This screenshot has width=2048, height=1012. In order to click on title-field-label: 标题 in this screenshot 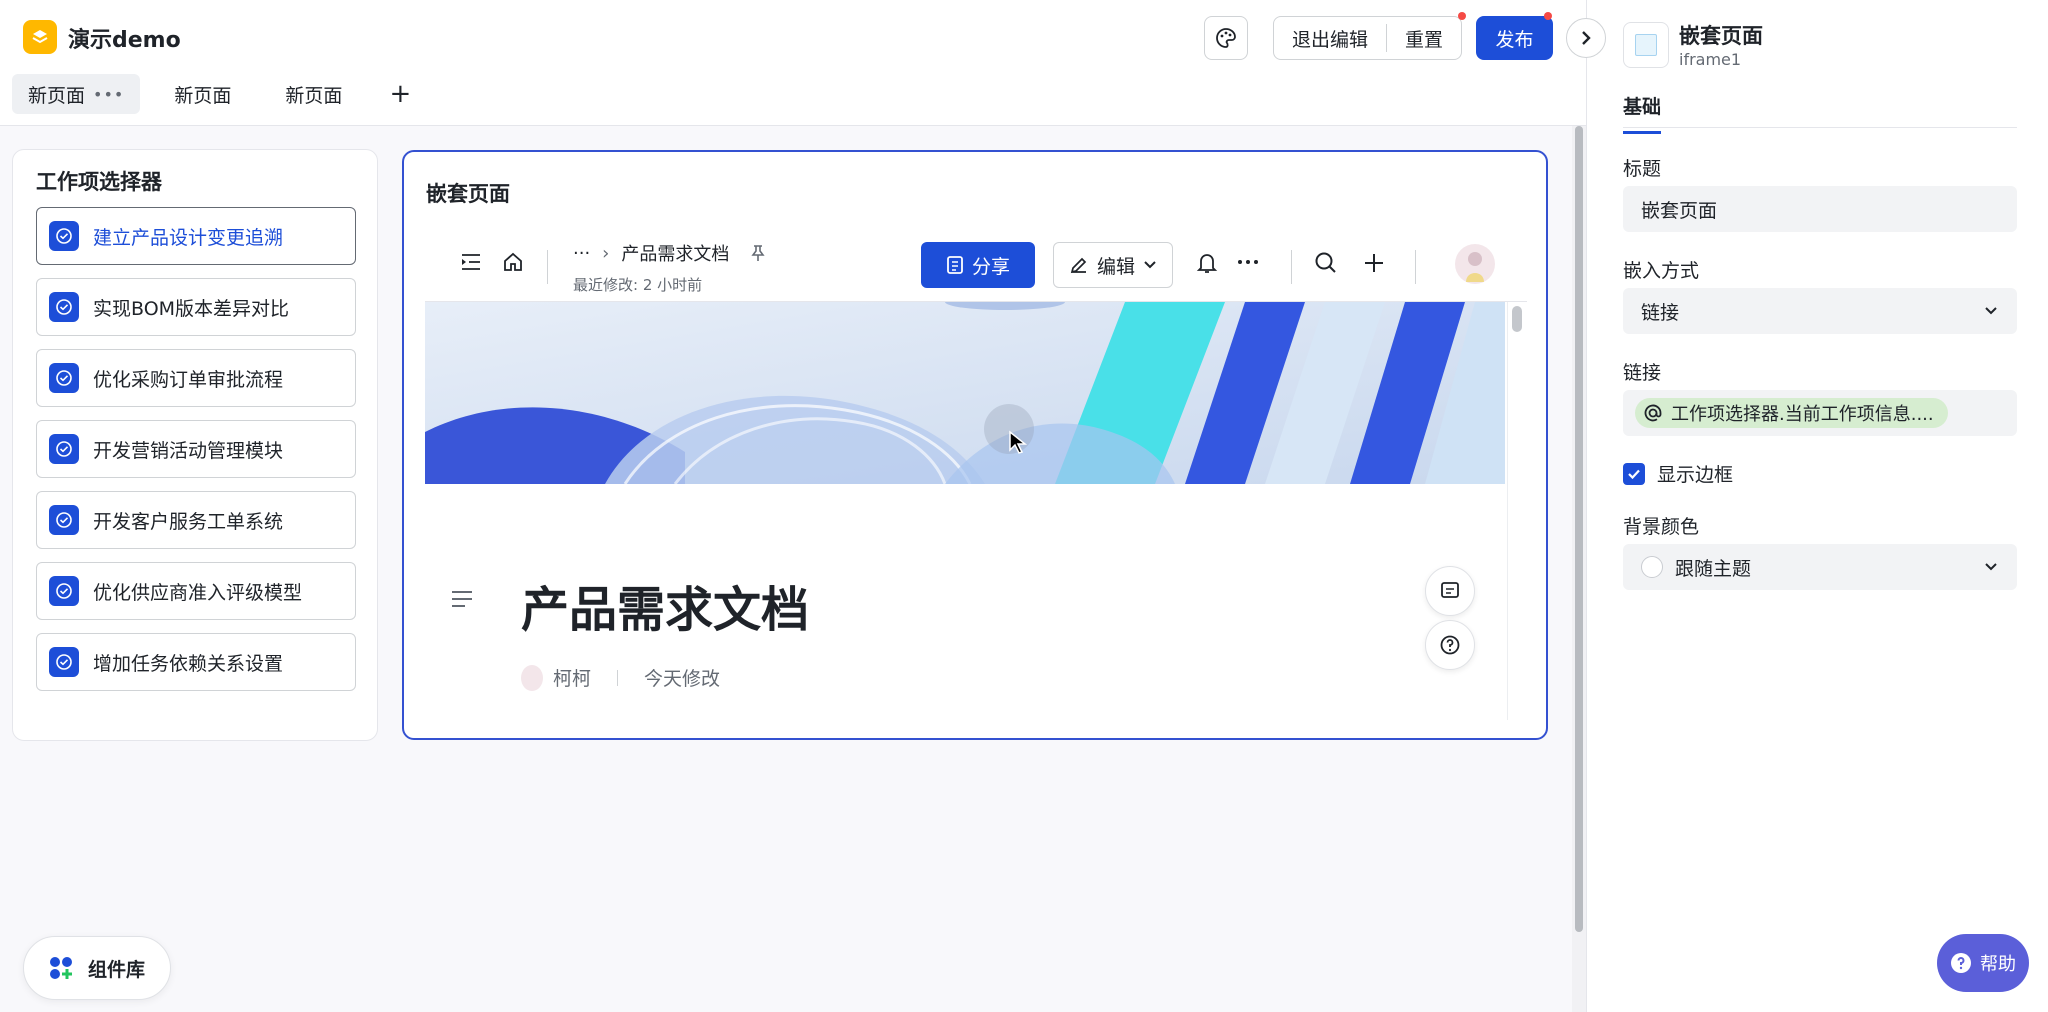, I will do `click(1642, 169)`.